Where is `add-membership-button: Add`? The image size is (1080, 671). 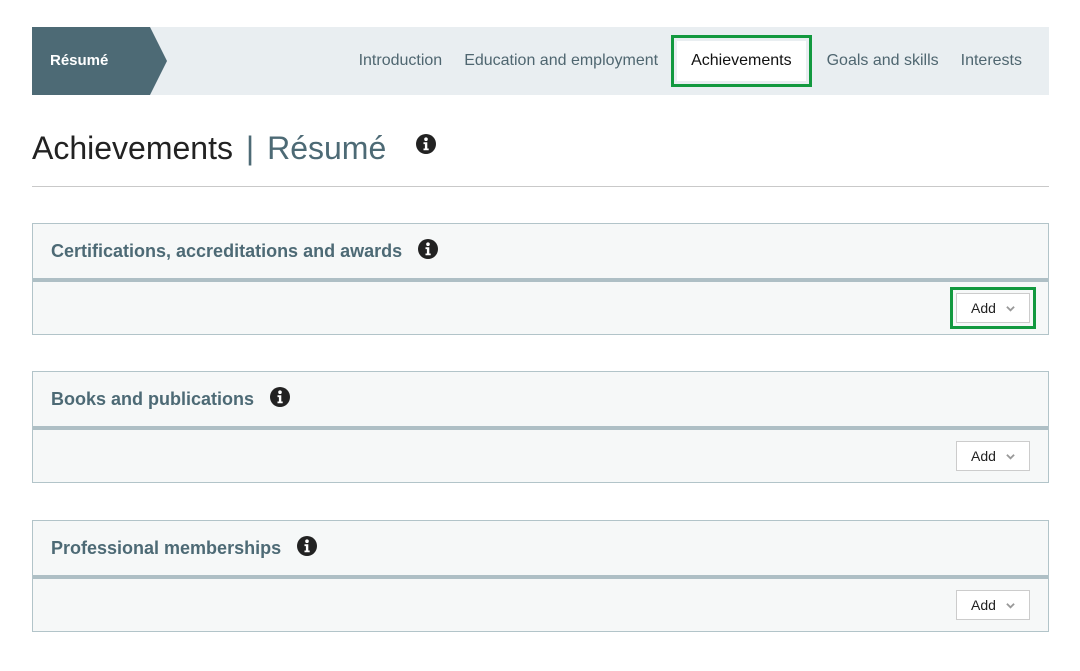 add-membership-button: Add is located at coordinates (993, 605).